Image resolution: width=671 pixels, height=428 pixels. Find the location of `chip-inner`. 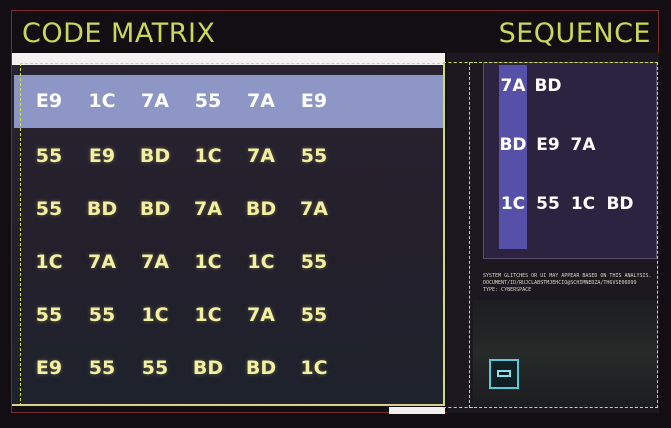

chip-inner is located at coordinates (504, 373).